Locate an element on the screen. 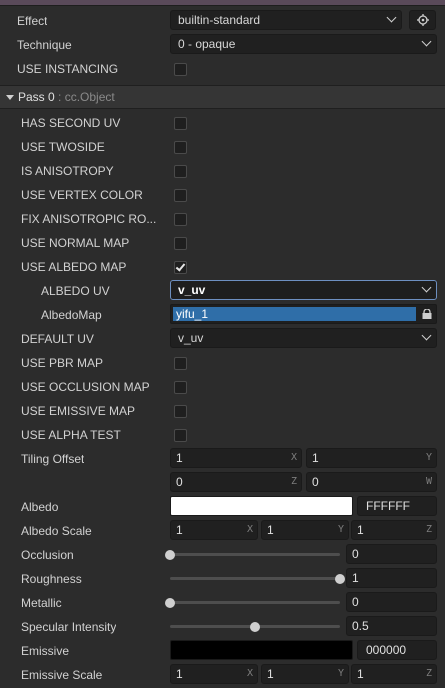 The image size is (445, 688). use-albedo-map-checkbox is located at coordinates (180, 267).